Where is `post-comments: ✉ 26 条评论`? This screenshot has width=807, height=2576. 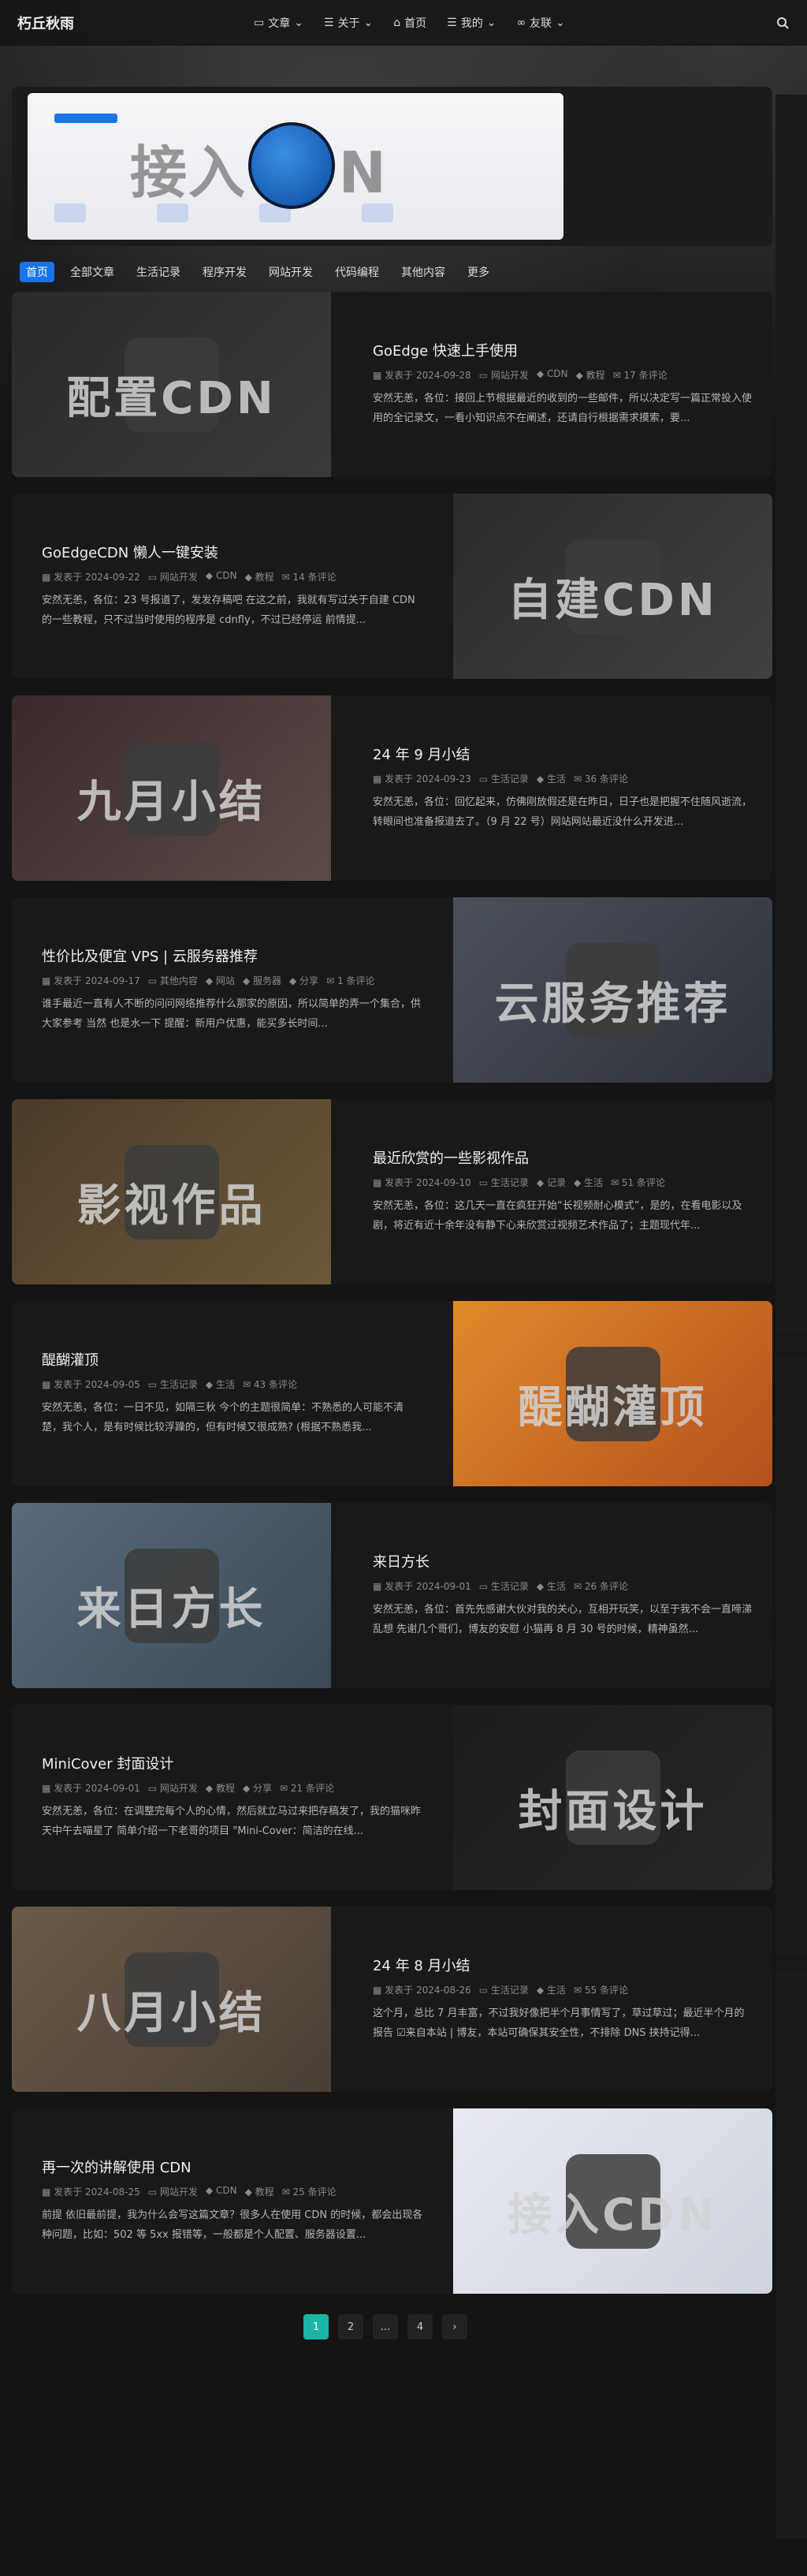
post-comments: ✉ 26 条评论 is located at coordinates (601, 1586).